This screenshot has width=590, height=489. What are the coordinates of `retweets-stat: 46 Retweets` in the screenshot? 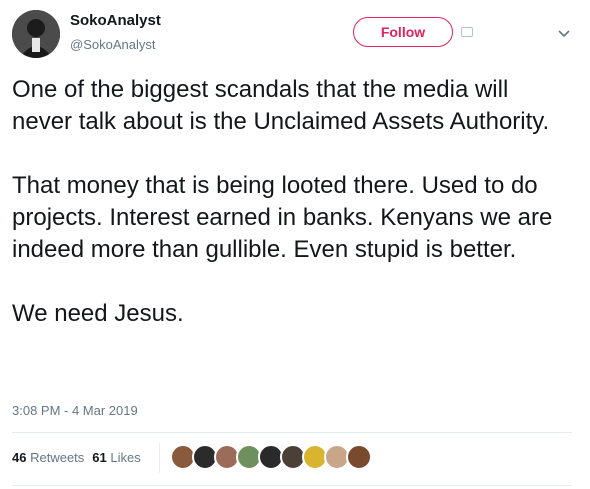 It's located at (48, 457).